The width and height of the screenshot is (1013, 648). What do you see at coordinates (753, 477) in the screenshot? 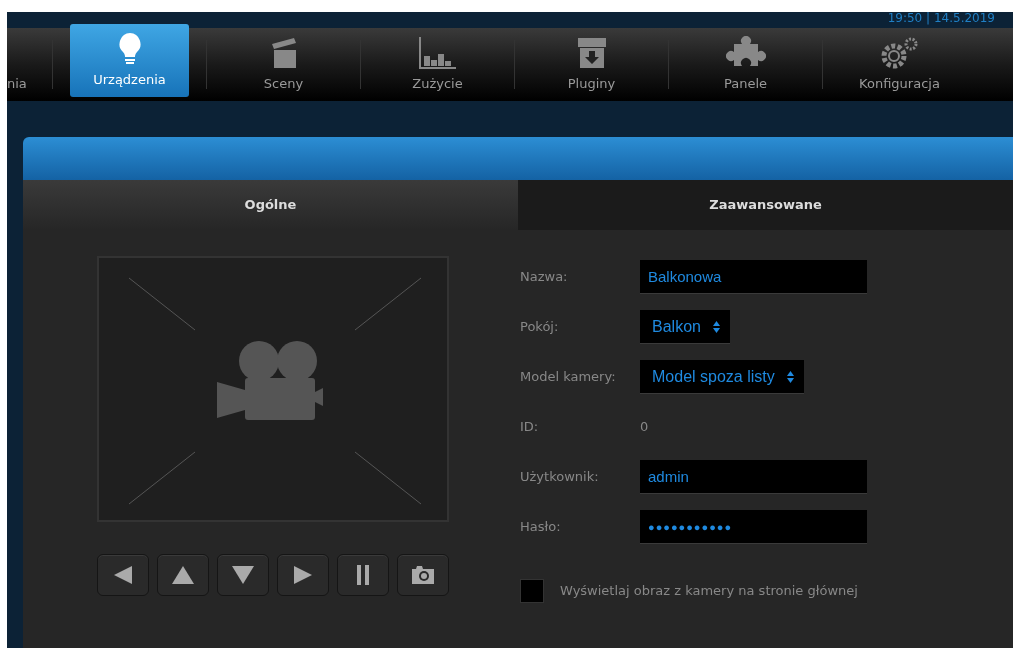
I see `input-field: admin` at bounding box center [753, 477].